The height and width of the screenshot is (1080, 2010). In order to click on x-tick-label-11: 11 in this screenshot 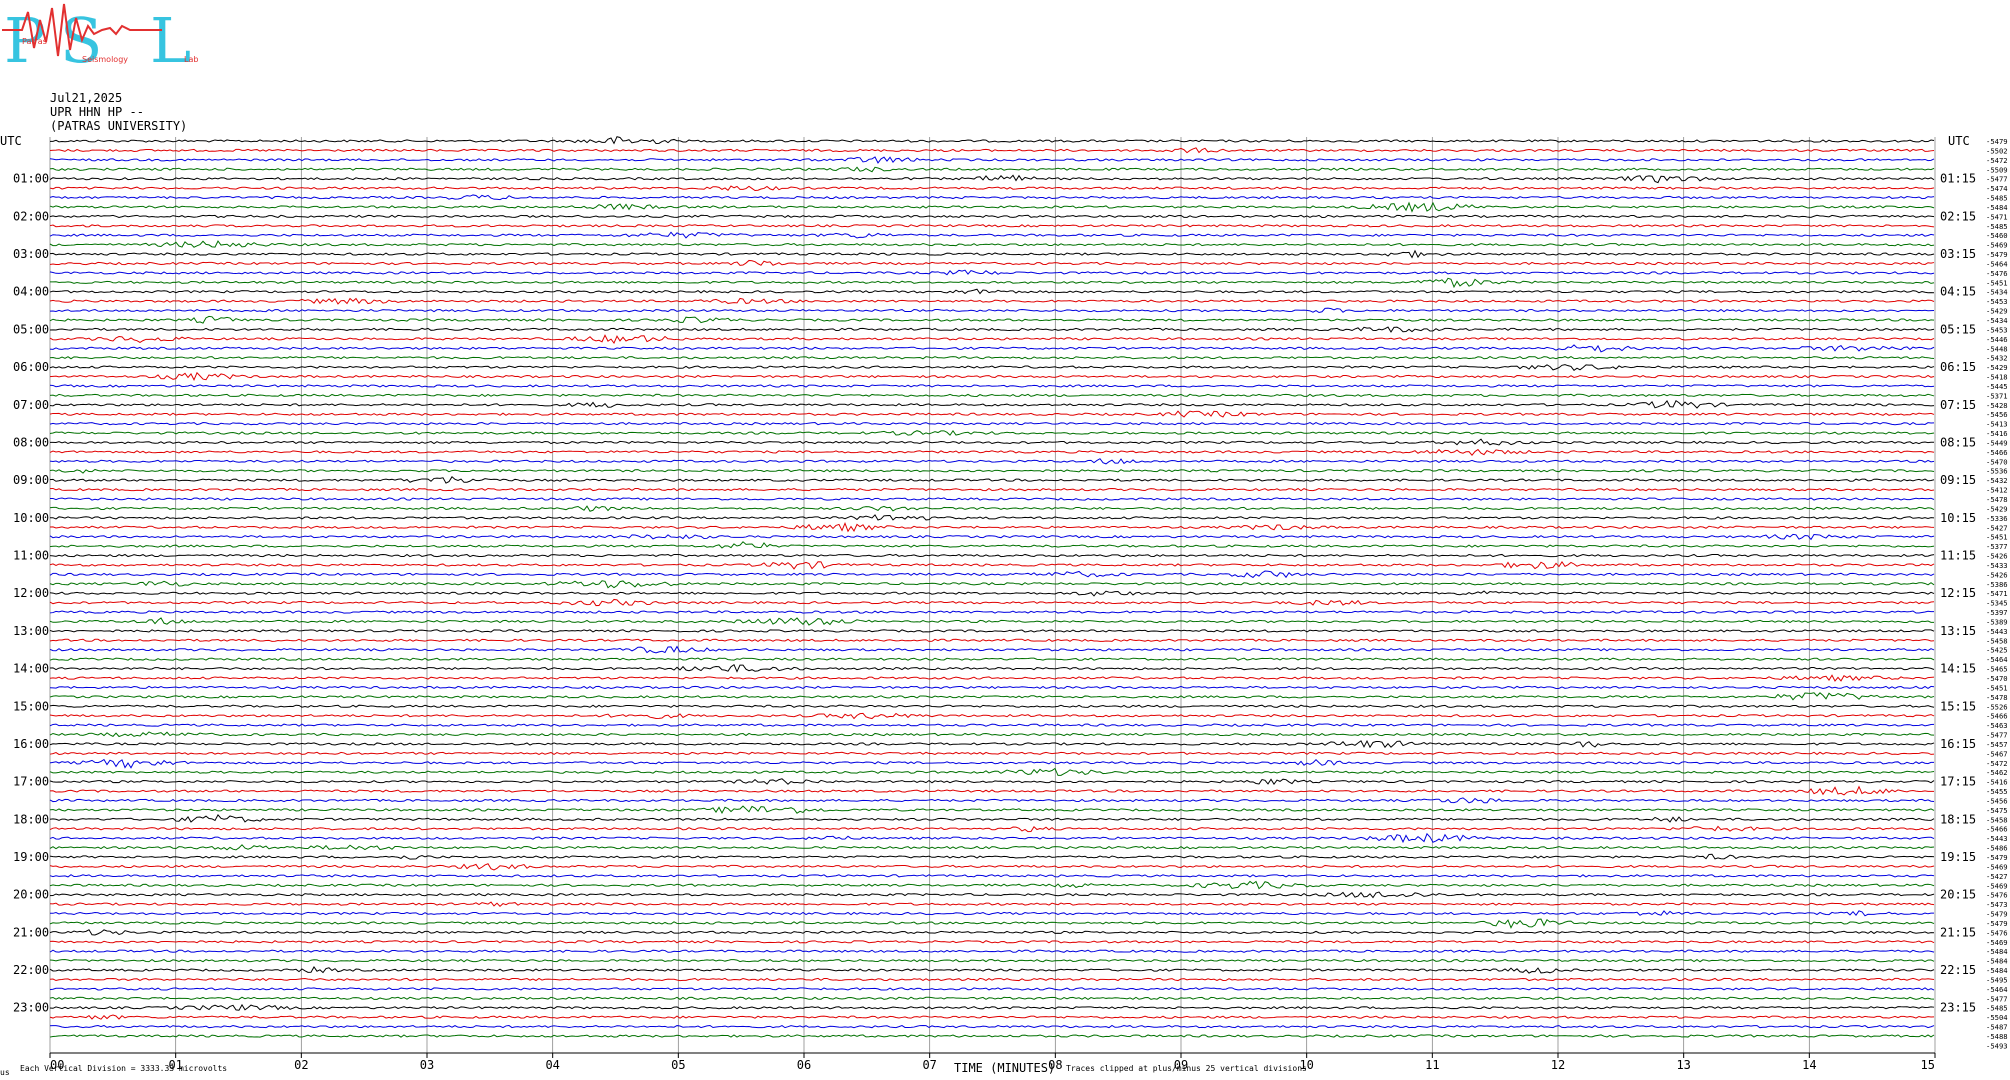, I will do `click(1432, 1065)`.